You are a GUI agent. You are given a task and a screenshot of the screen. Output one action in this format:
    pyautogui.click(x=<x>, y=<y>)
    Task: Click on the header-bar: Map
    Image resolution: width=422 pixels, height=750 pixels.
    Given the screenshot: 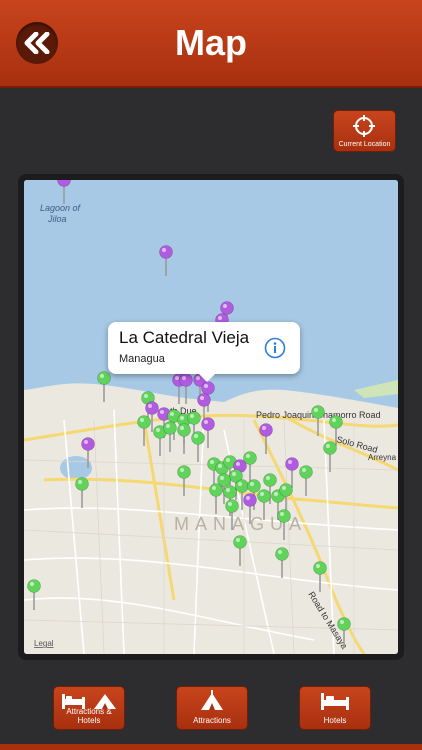 What is the action you would take?
    pyautogui.click(x=211, y=44)
    